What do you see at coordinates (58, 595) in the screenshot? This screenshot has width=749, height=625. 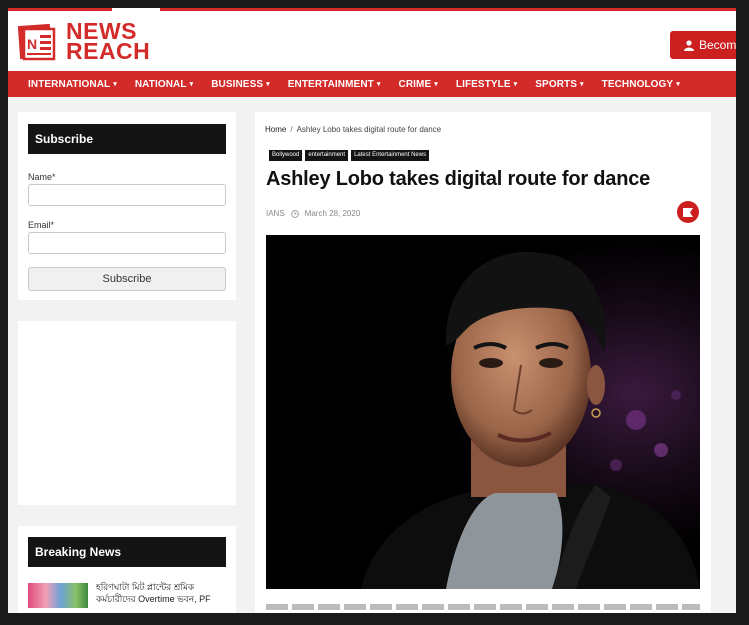 I see `breaking-news-thumbnail` at bounding box center [58, 595].